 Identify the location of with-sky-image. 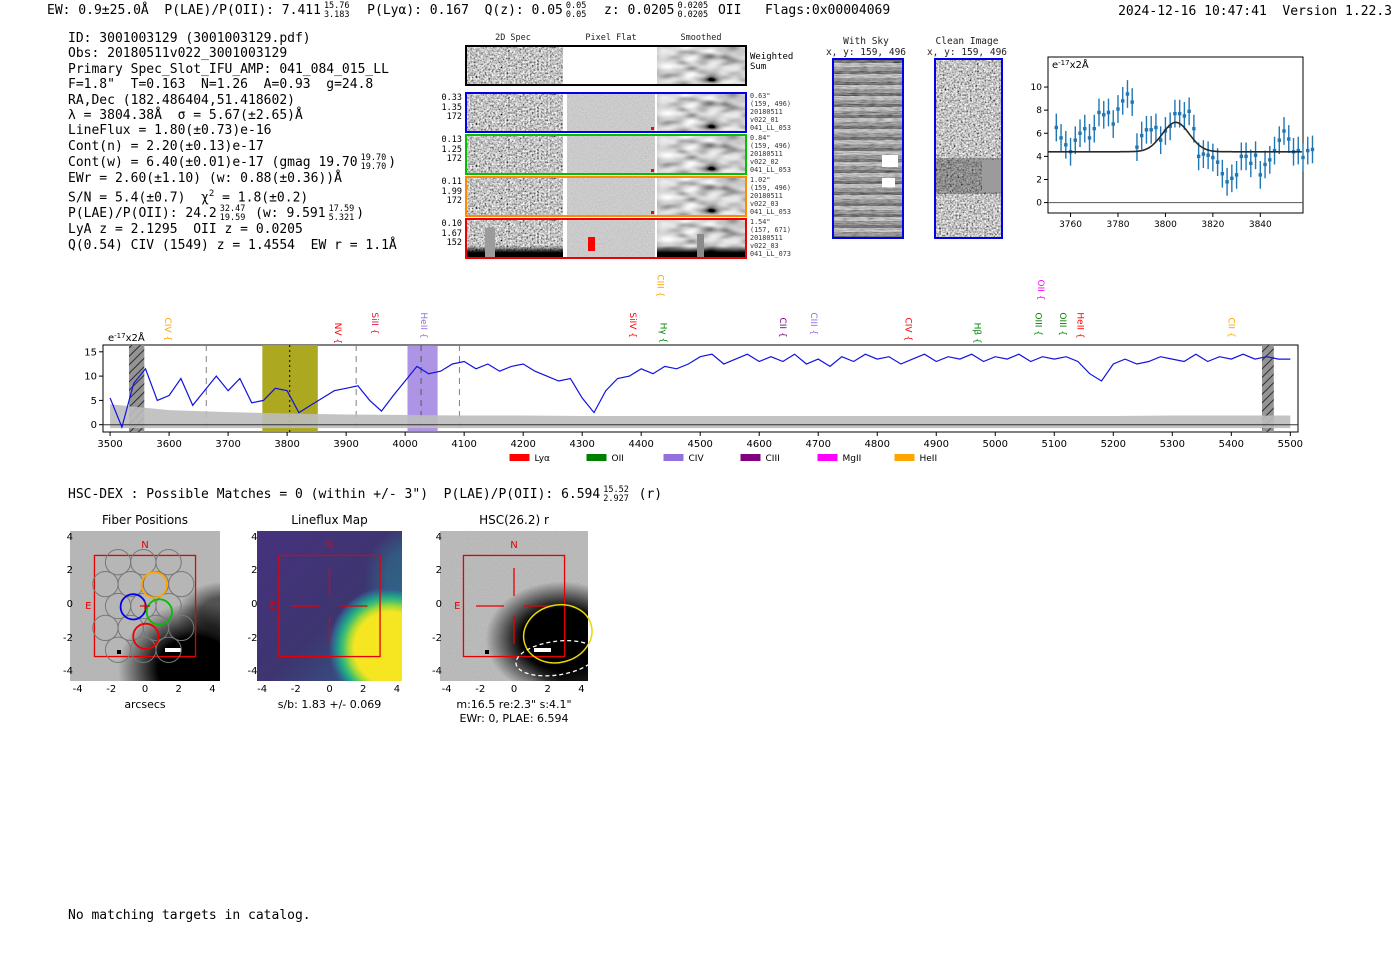
(868, 148).